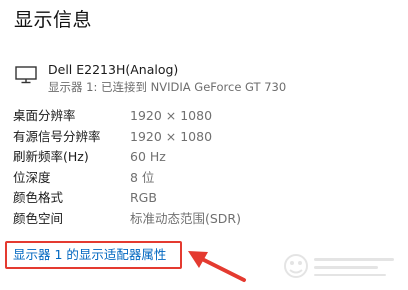 The image size is (408, 290). Describe the element at coordinates (142, 177) in the screenshot. I see `info-value: 8 位` at that location.